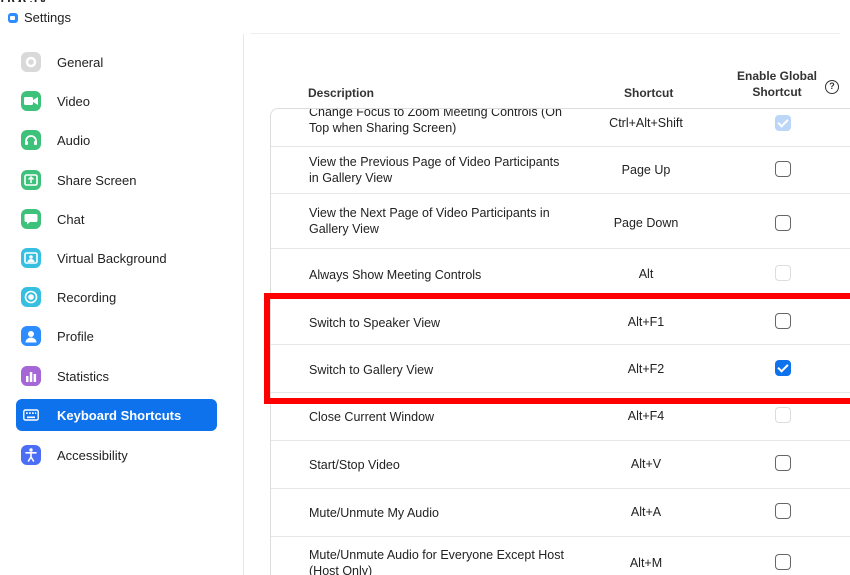  Describe the element at coordinates (374, 513) in the screenshot. I see `shortcut-description: Mute/Unmute My Audio` at that location.